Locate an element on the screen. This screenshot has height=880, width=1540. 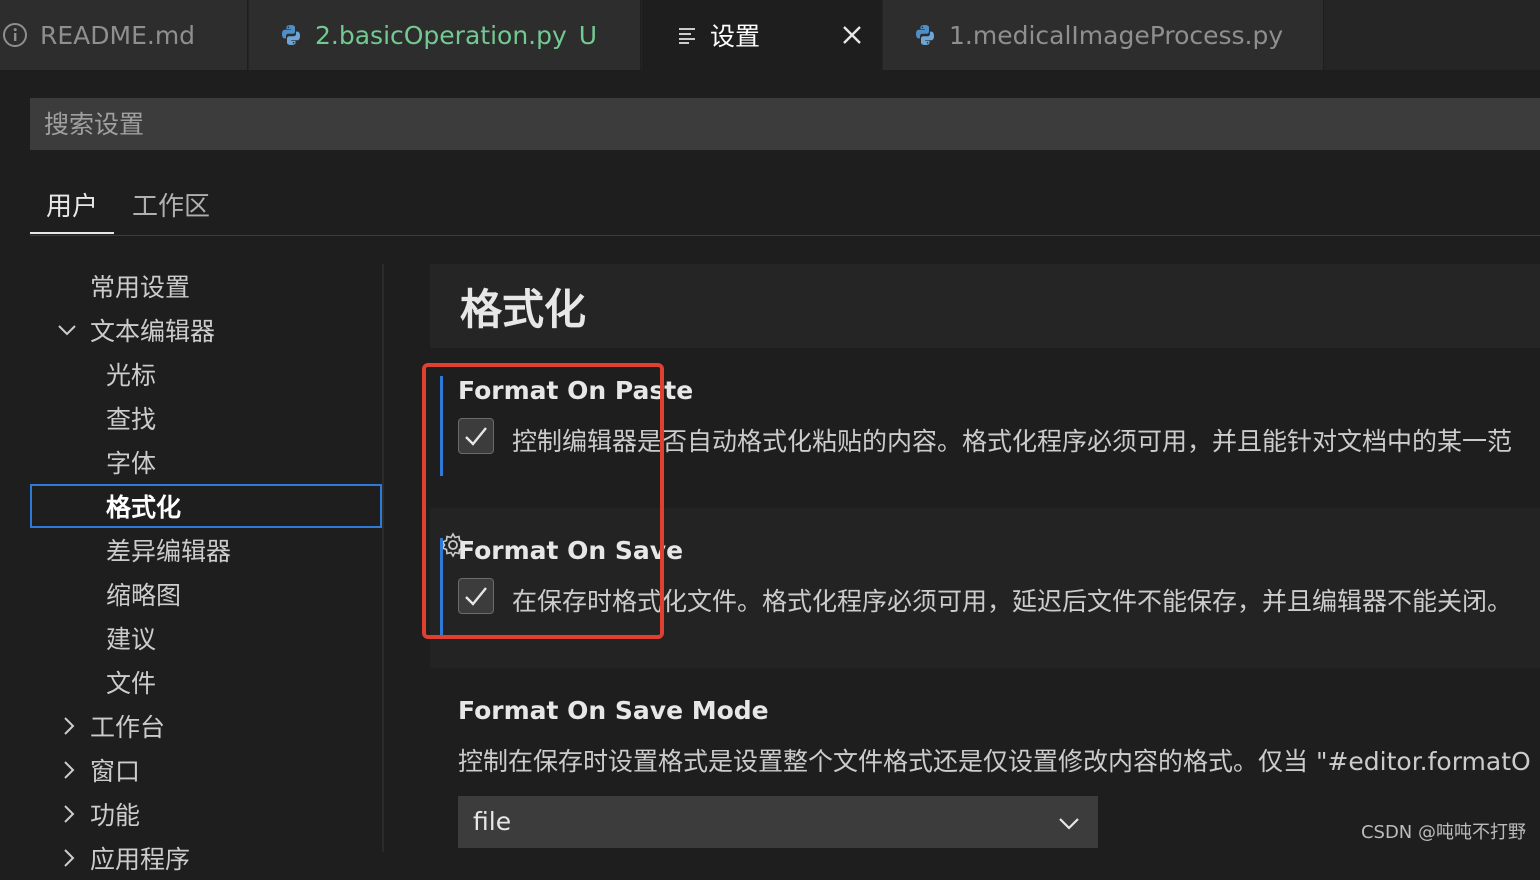
toc-label: 光标 is located at coordinates (131, 374).